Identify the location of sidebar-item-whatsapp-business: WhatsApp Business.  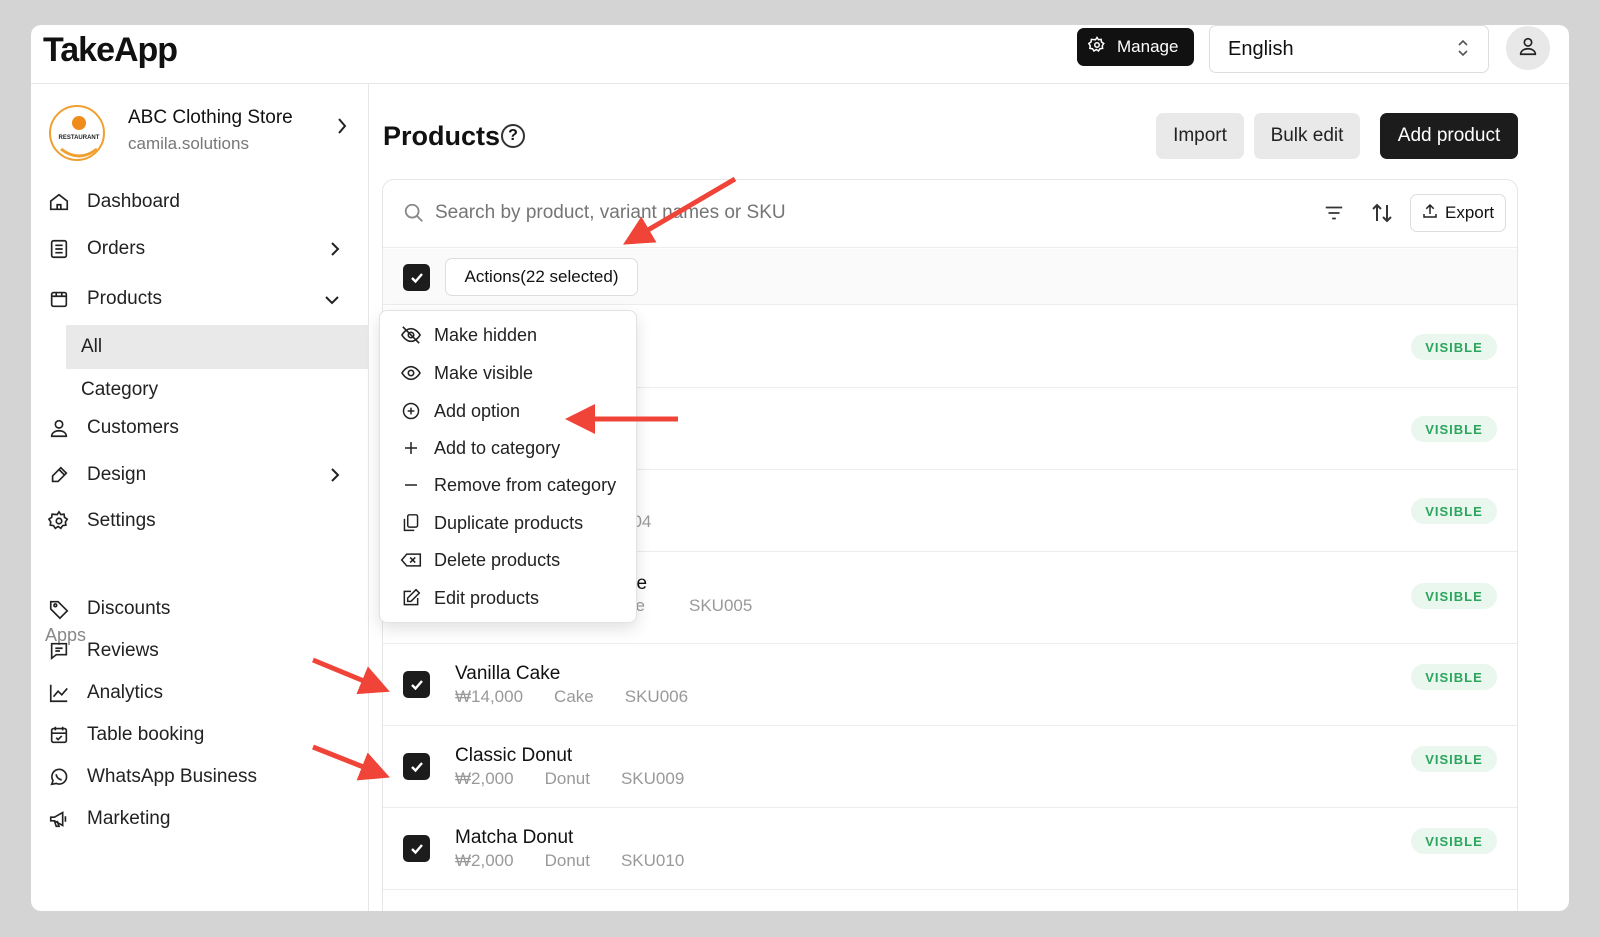
(202, 777).